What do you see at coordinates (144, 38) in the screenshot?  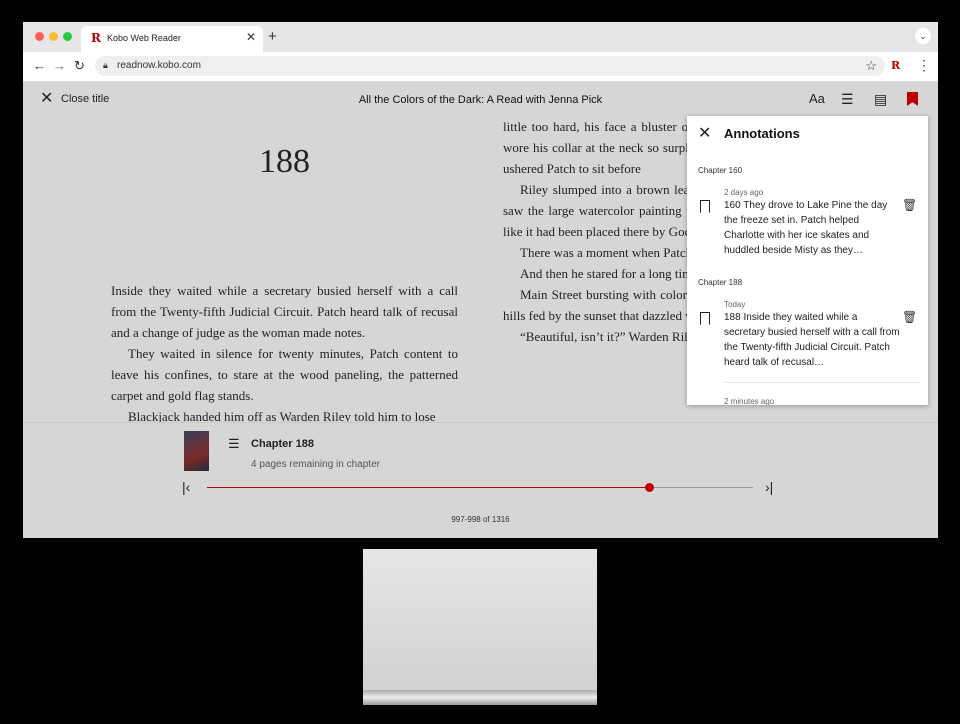 I see `tab-title: Kobo Web Reader` at bounding box center [144, 38].